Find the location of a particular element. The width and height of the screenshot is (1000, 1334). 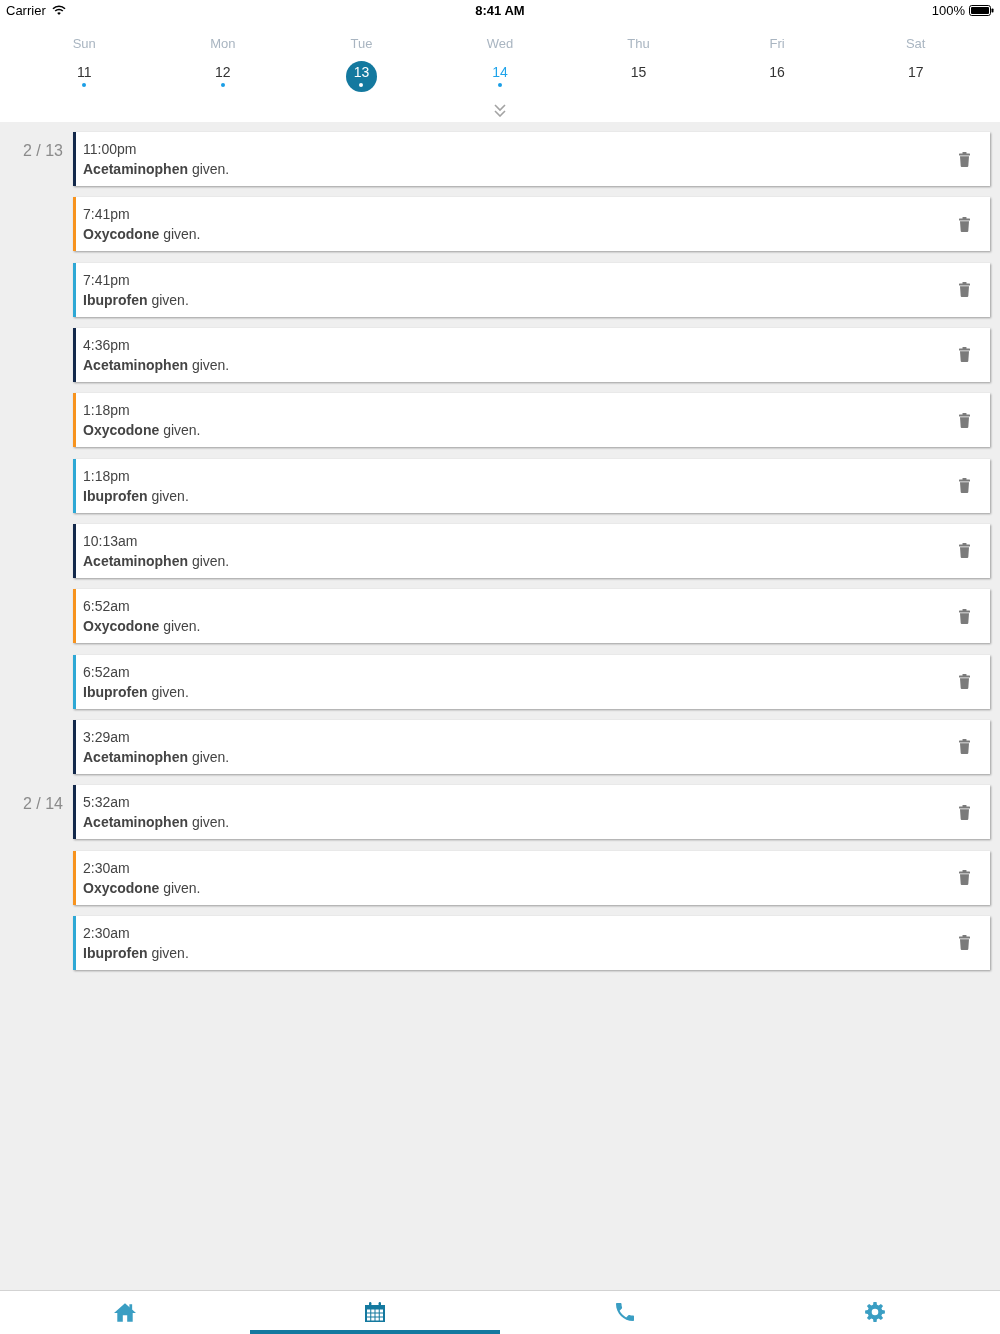

date-button: 12 is located at coordinates (223, 76).